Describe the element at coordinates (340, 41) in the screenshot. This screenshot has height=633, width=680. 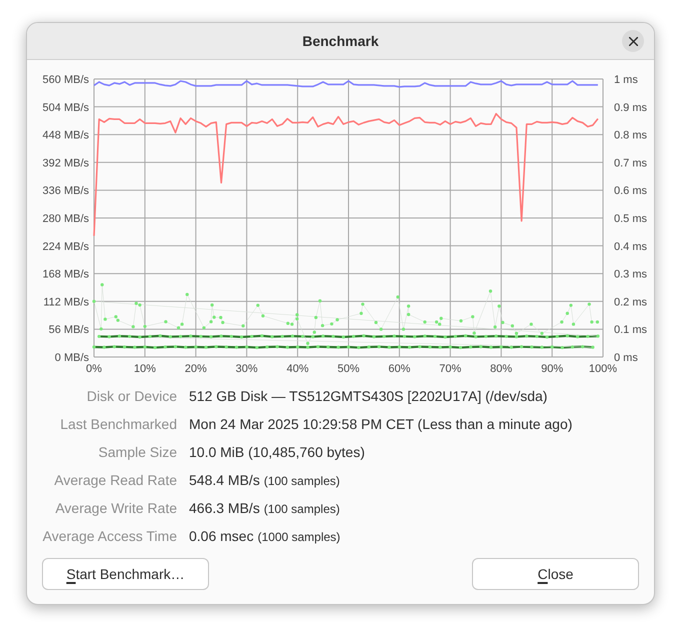
I see `window-title: Benchmark` at that location.